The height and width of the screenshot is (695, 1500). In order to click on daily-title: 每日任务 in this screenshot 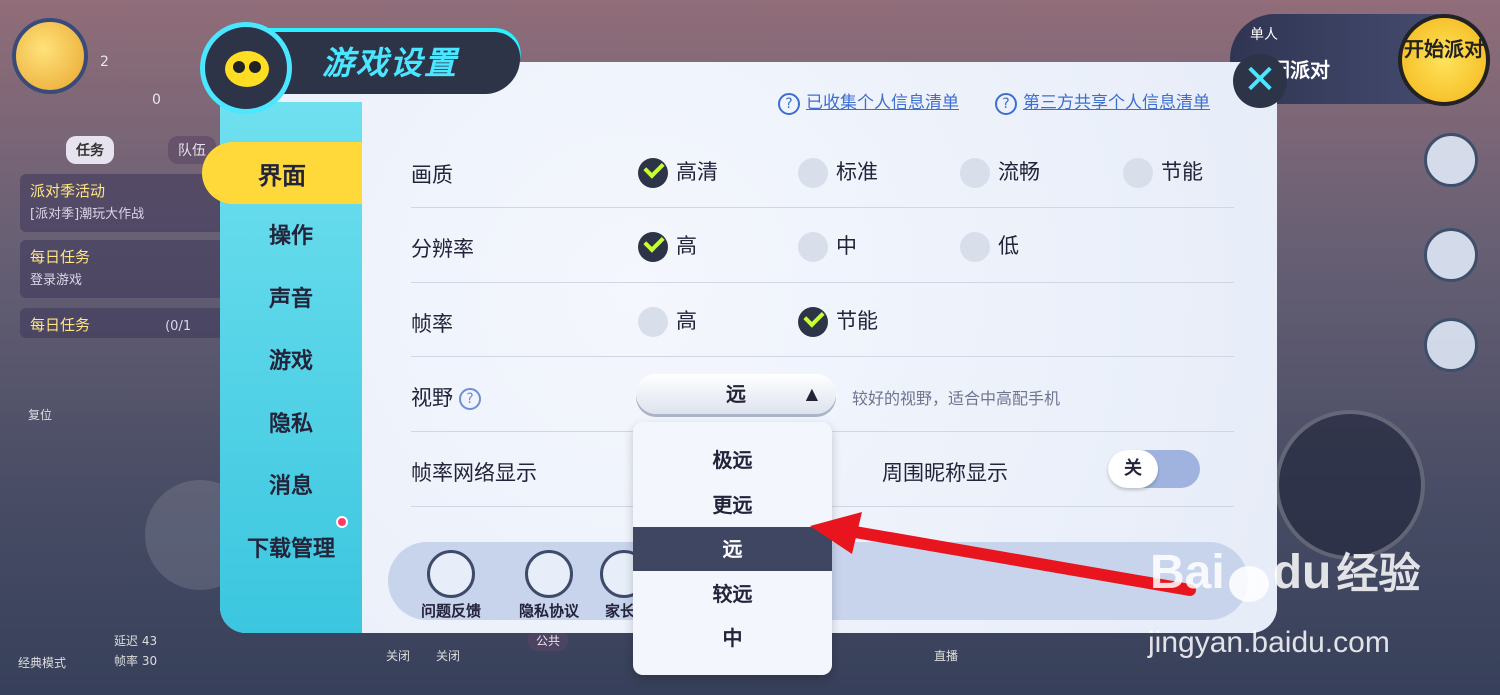, I will do `click(60, 257)`.